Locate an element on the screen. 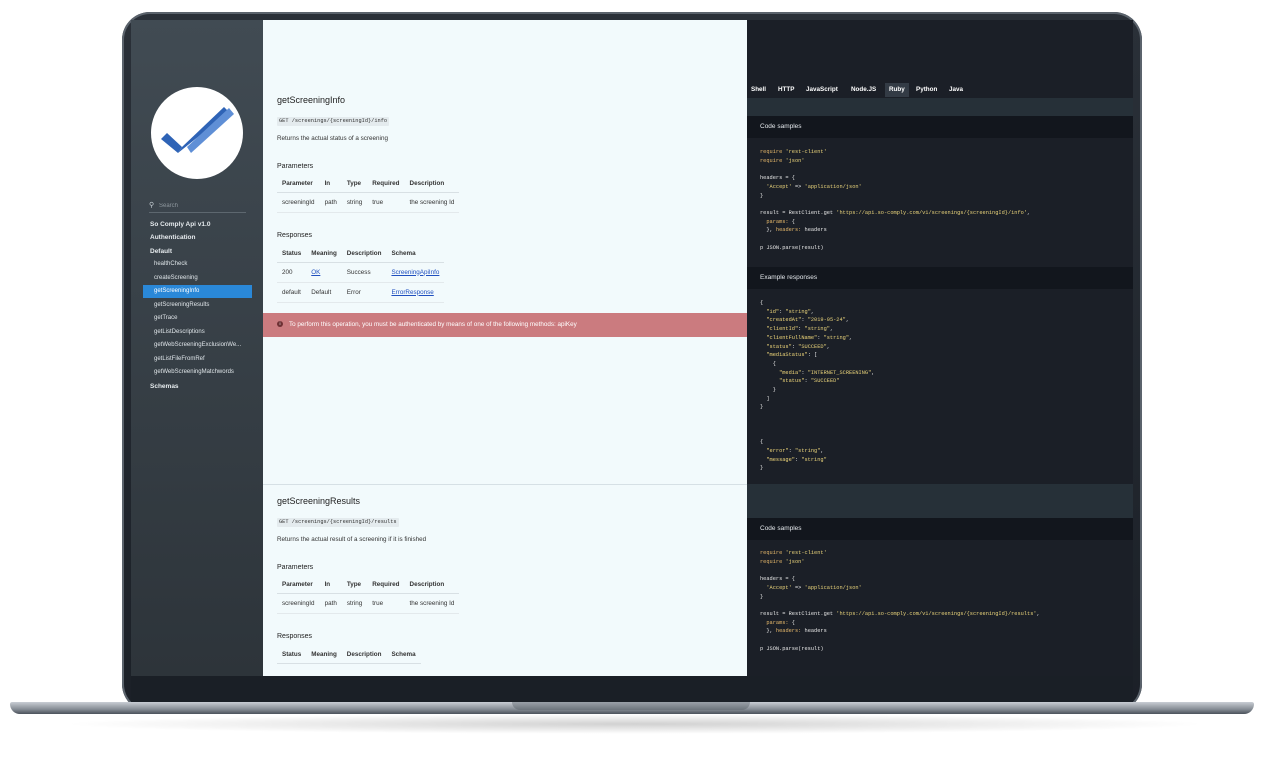  table-row: default Default Error ErrorResponse is located at coordinates (361, 292).